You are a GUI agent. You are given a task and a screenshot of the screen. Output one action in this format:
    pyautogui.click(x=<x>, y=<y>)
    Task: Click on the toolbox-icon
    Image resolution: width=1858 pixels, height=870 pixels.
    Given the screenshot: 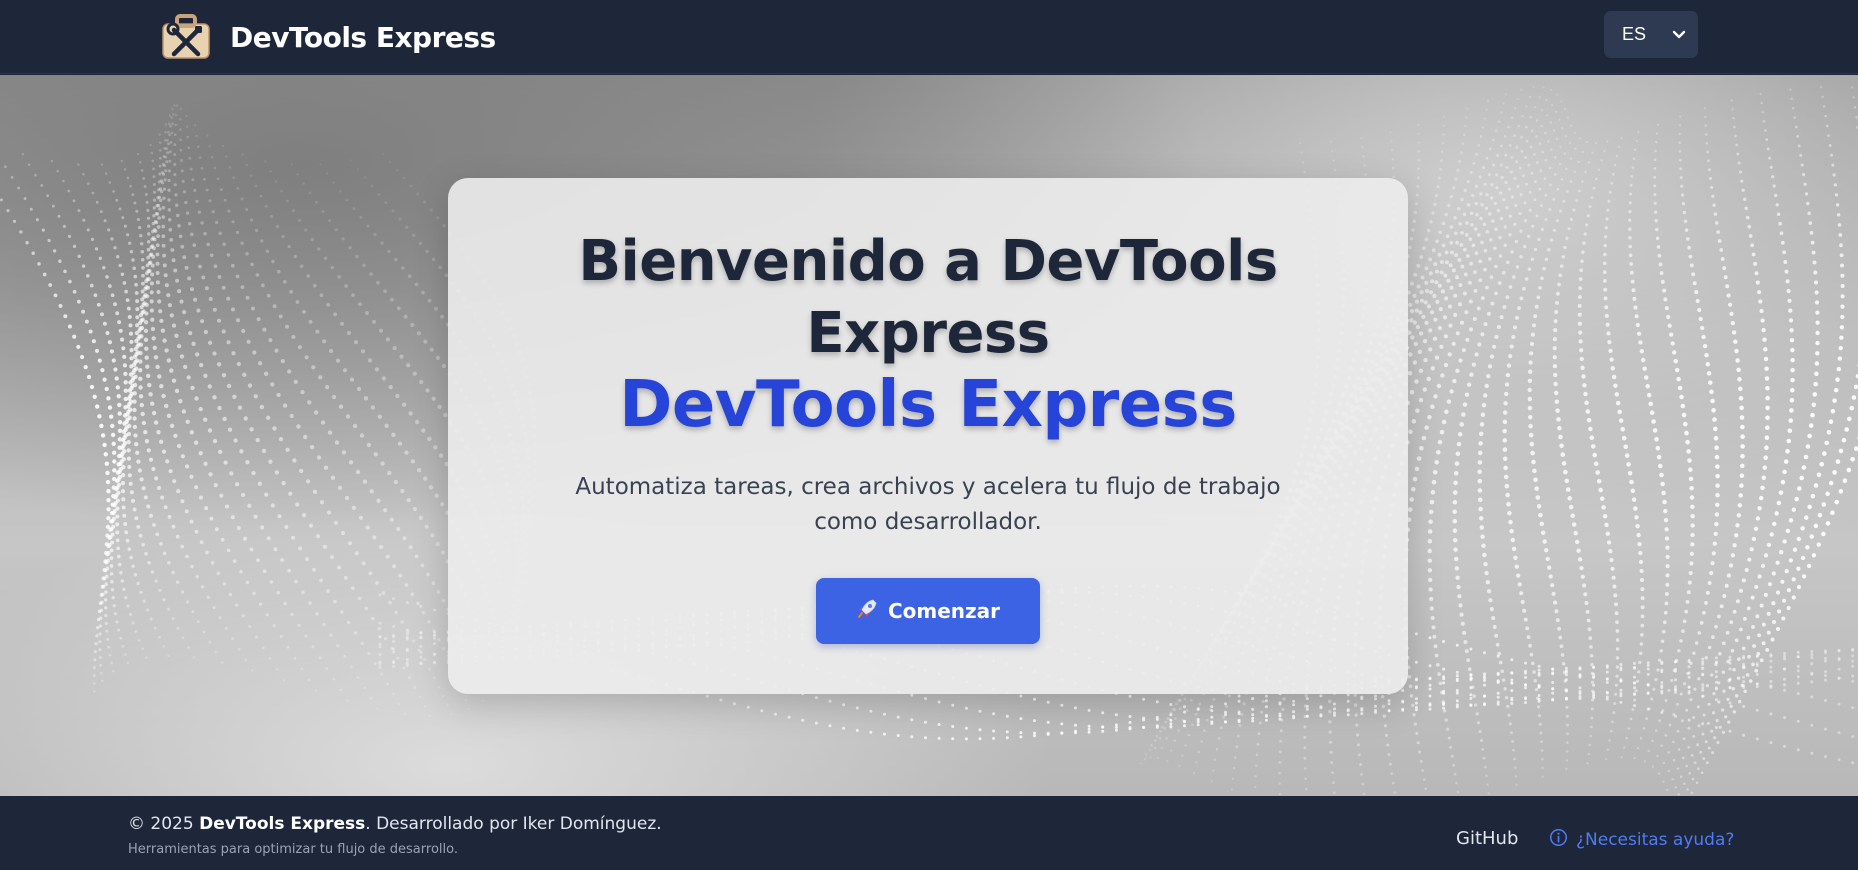 What is the action you would take?
    pyautogui.click(x=186, y=37)
    